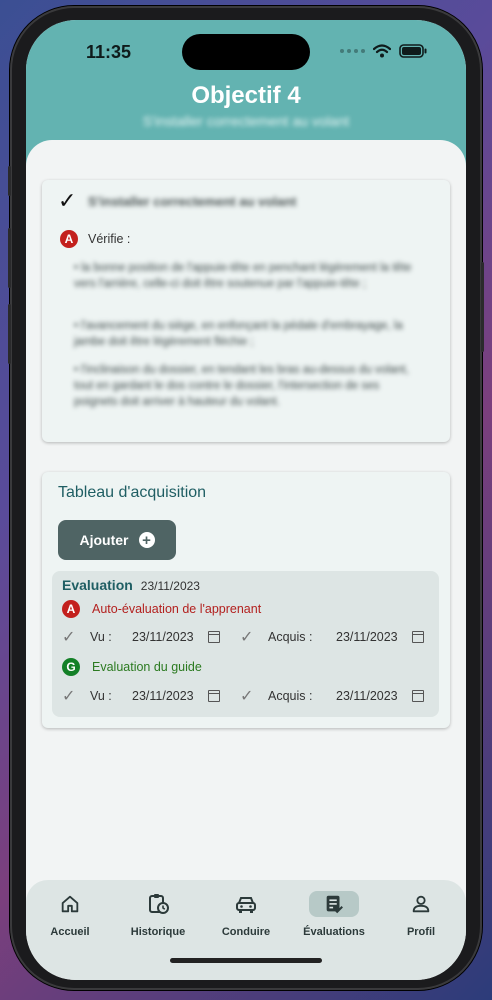 The image size is (492, 1000). I want to click on nav-item-conduire: Conduire, so click(246, 914).